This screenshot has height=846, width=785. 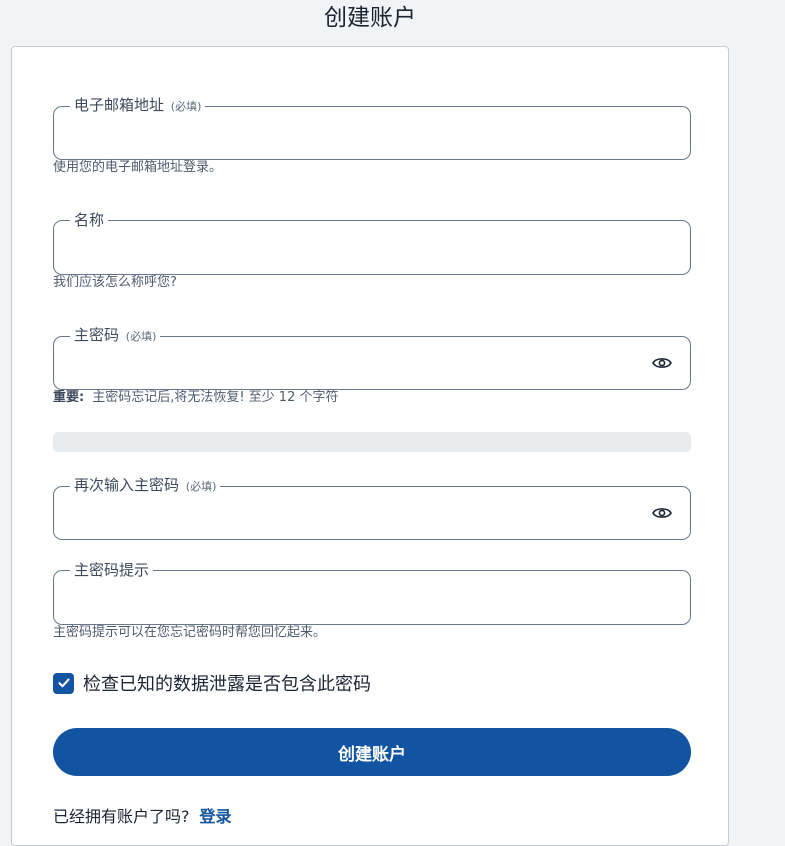 I want to click on name-input, so click(x=354, y=249).